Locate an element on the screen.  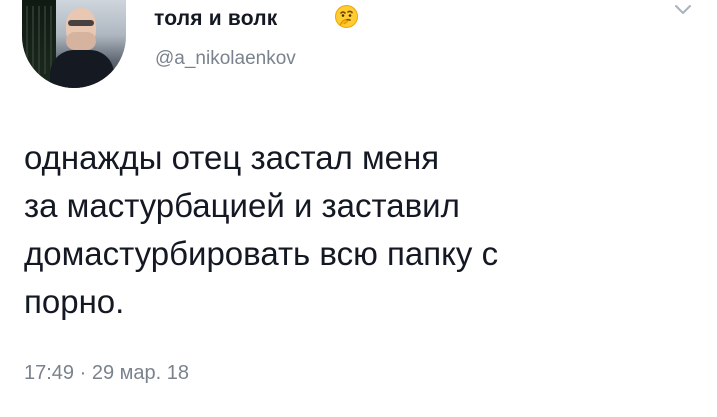
tweet-meta: 17:49 · 29 мар. 18 is located at coordinates (106, 373).